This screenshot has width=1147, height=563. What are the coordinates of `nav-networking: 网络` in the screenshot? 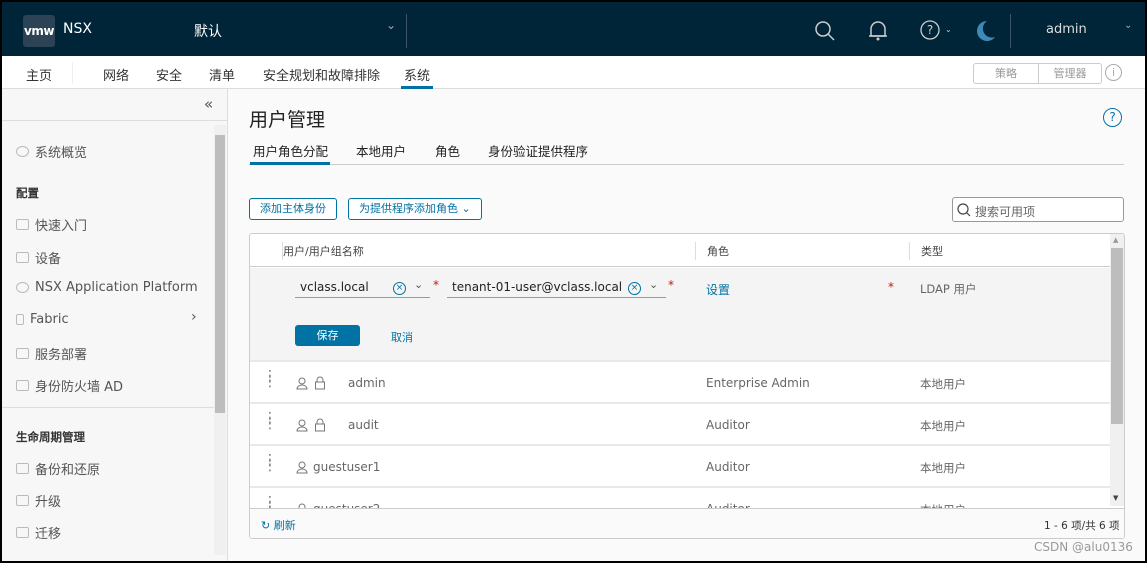 It's located at (116, 74).